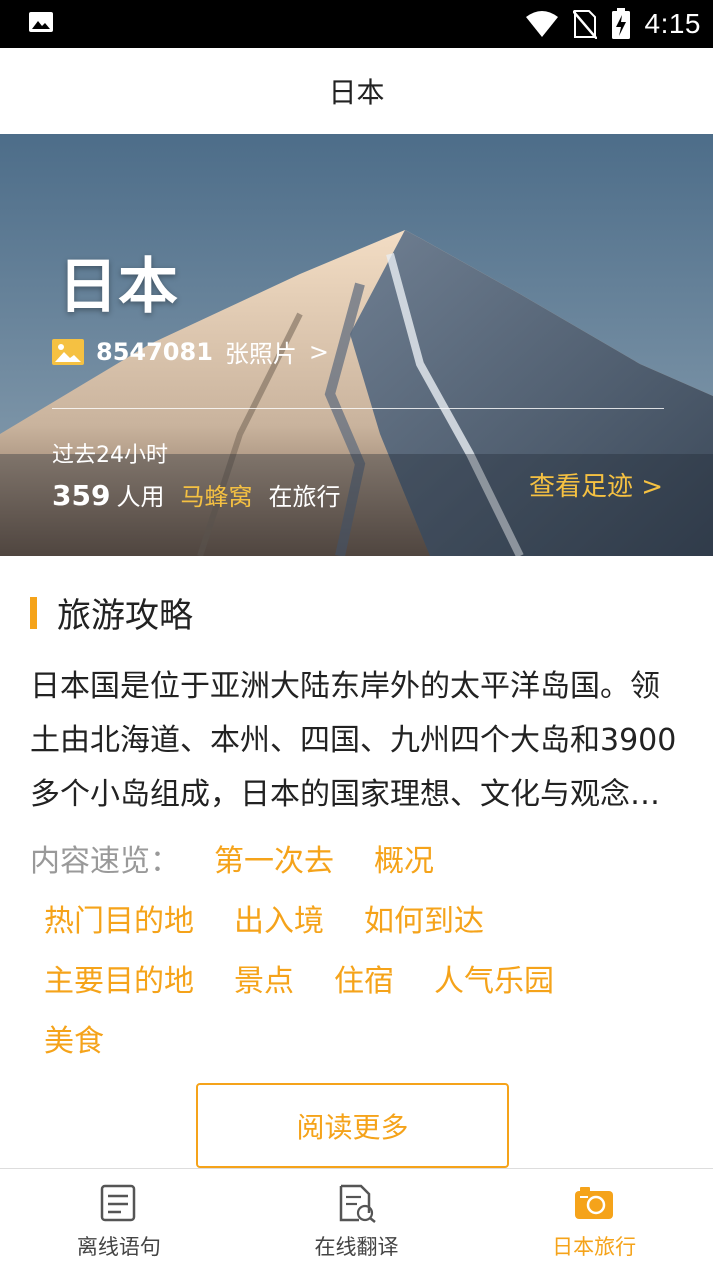 The width and height of the screenshot is (713, 1268). I want to click on tag-overview: 概况, so click(404, 862).